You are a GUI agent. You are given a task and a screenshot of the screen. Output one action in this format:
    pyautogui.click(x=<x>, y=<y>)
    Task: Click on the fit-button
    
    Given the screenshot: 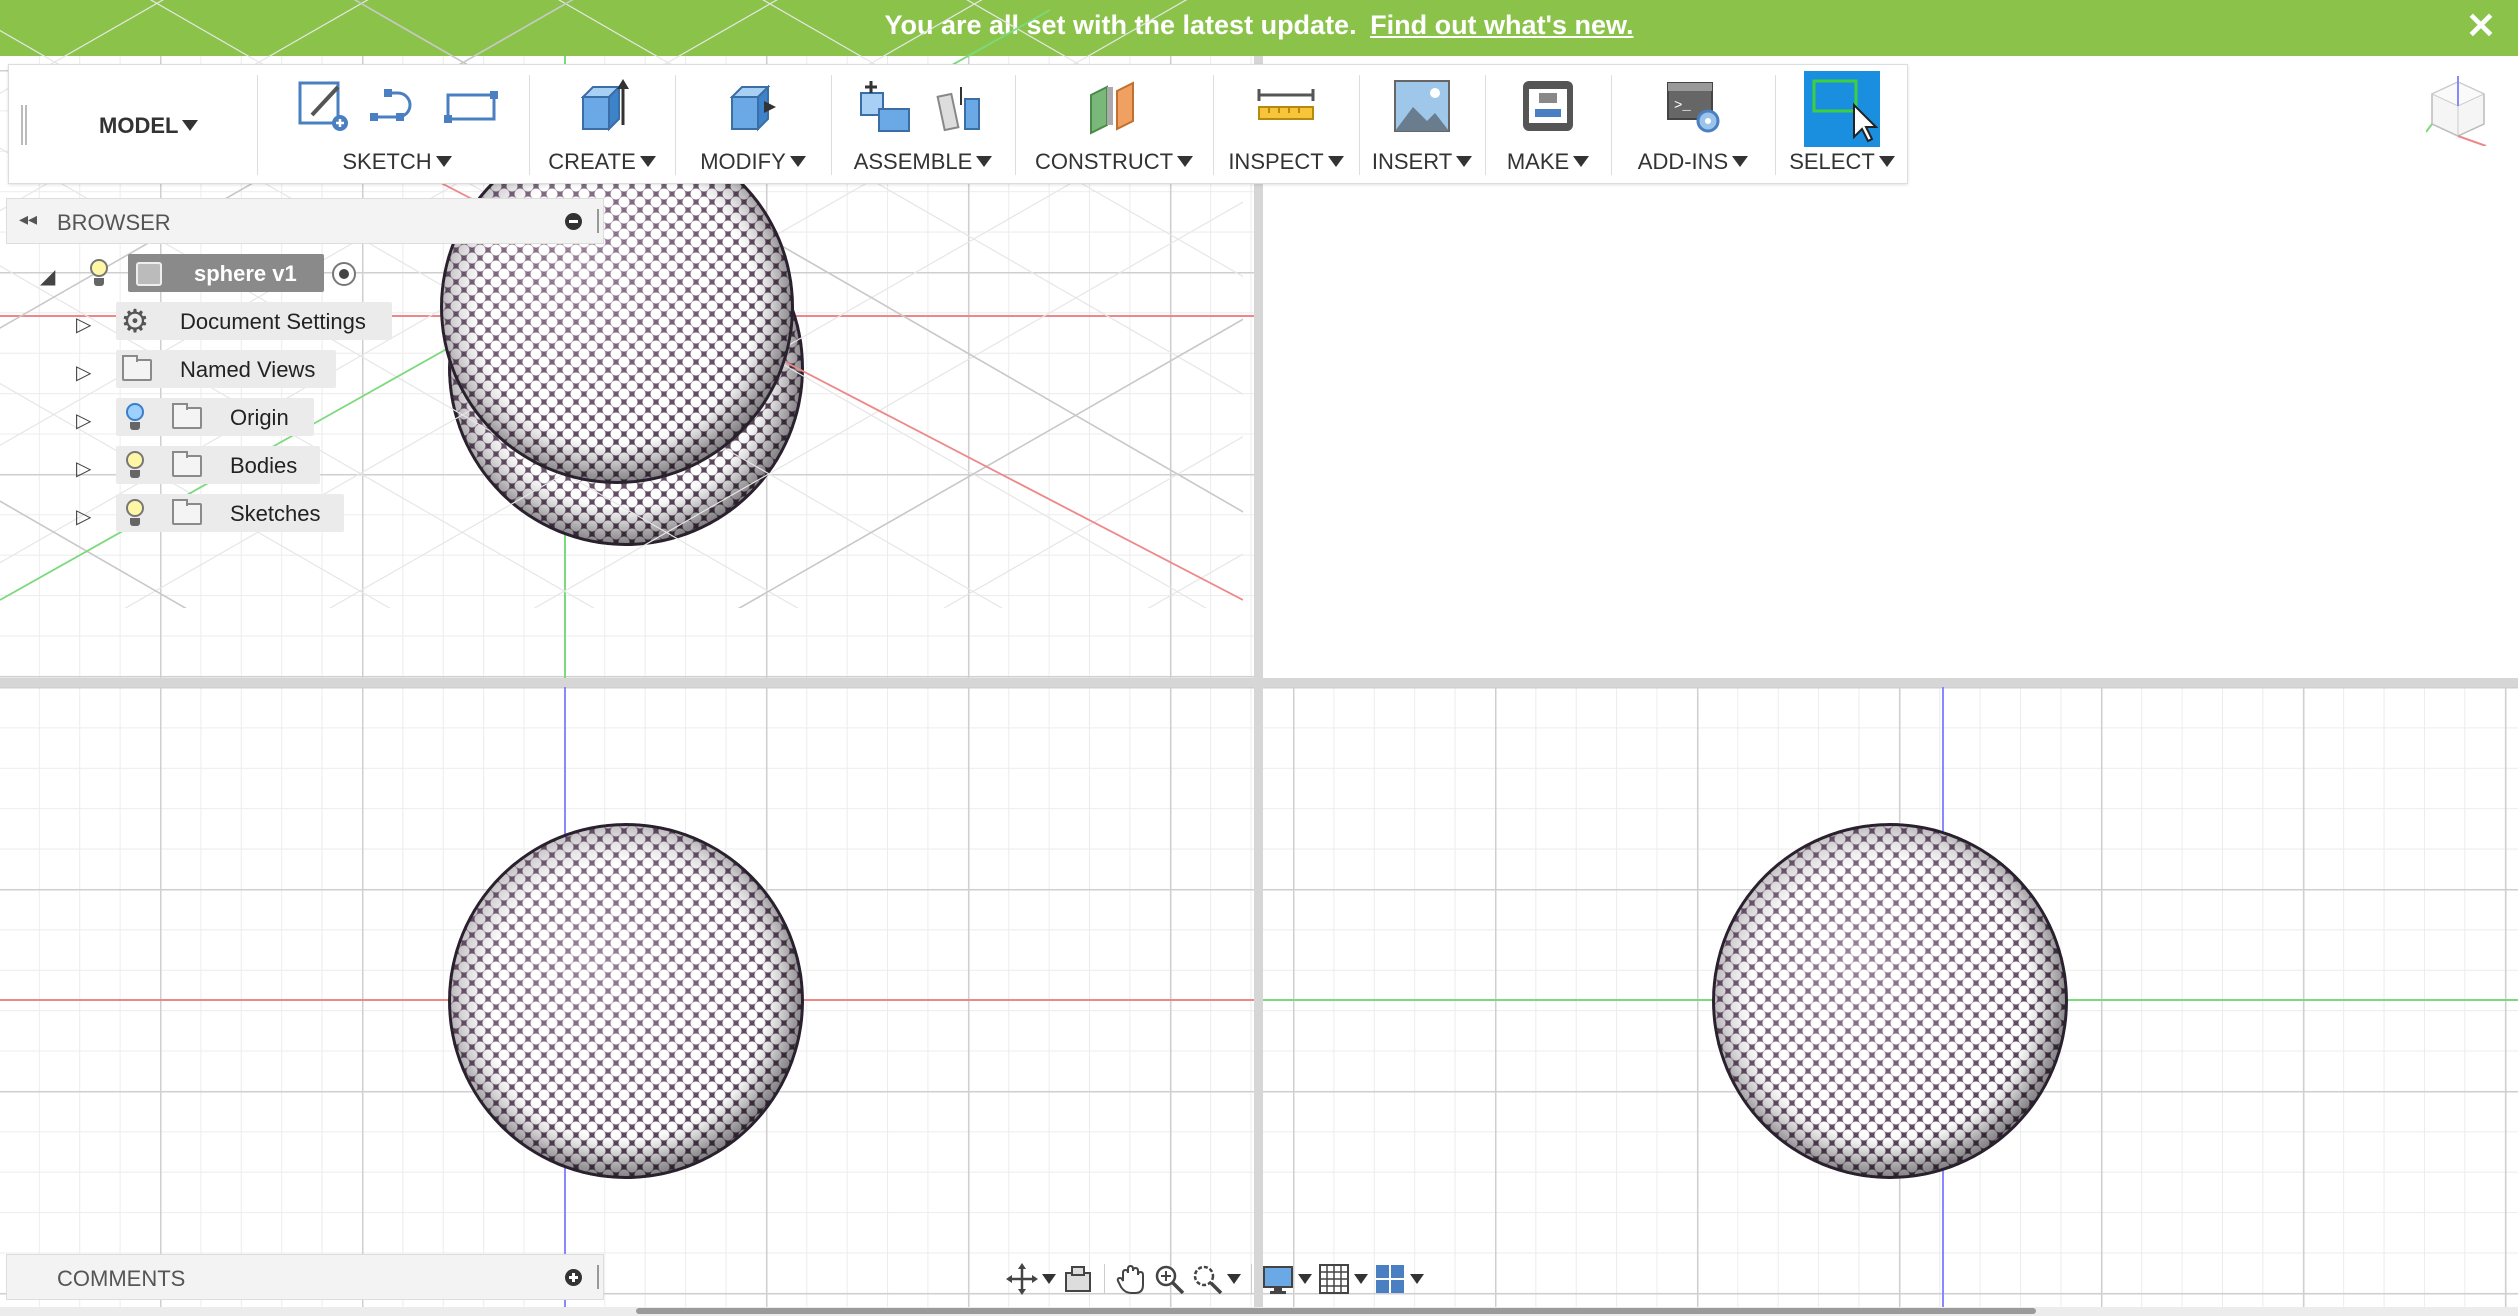 What is the action you would take?
    pyautogui.click(x=1216, y=1279)
    